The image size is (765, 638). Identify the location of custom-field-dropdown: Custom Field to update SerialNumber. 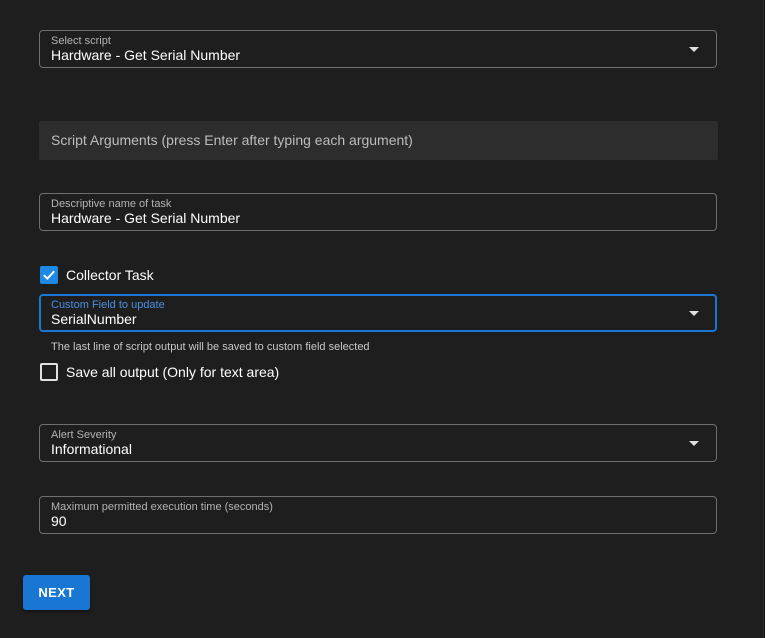
(378, 313).